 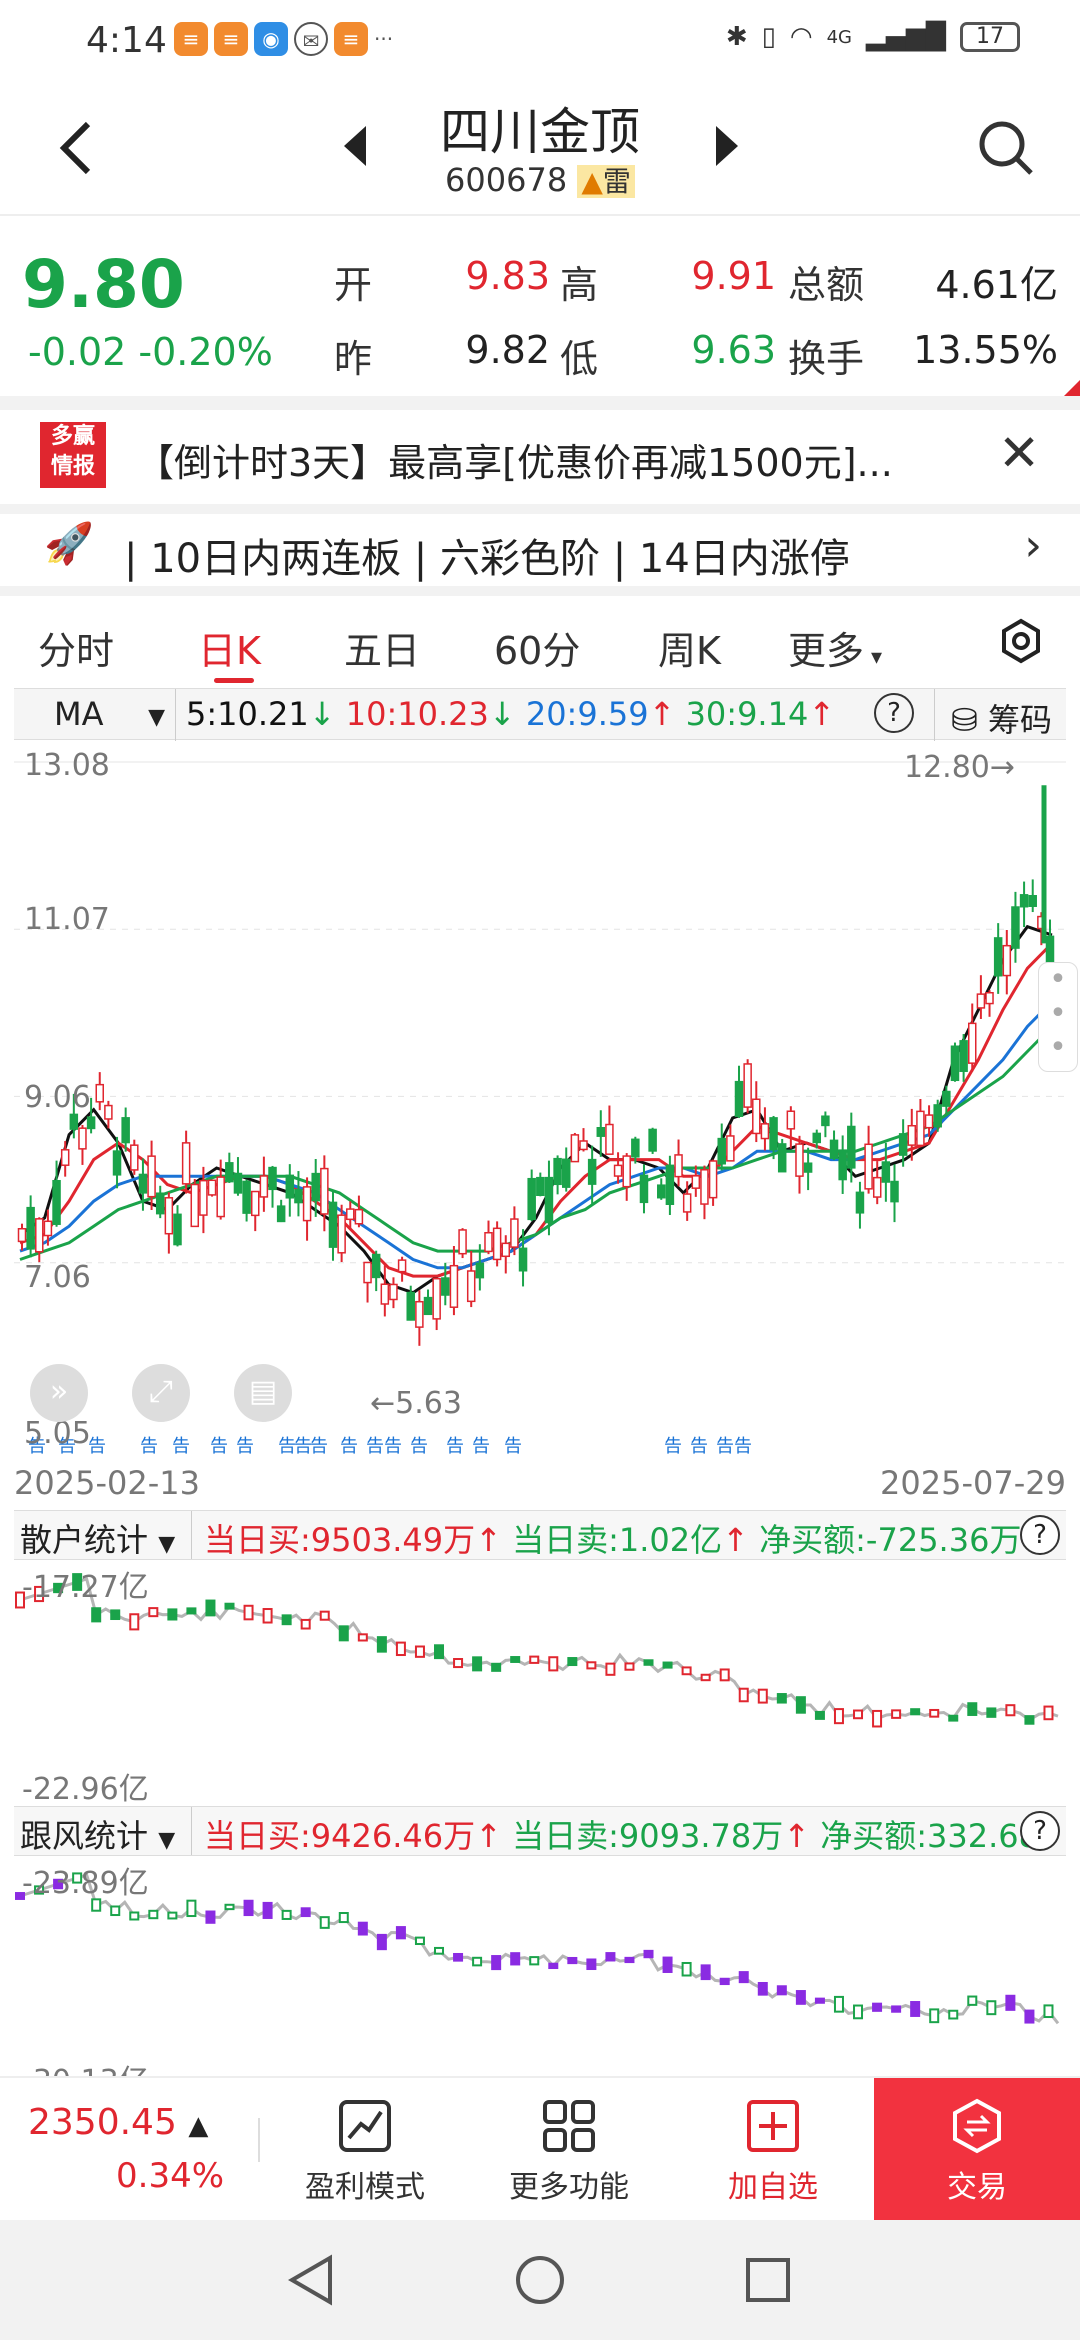 I want to click on ma-select: MA ▼, so click(x=95, y=715).